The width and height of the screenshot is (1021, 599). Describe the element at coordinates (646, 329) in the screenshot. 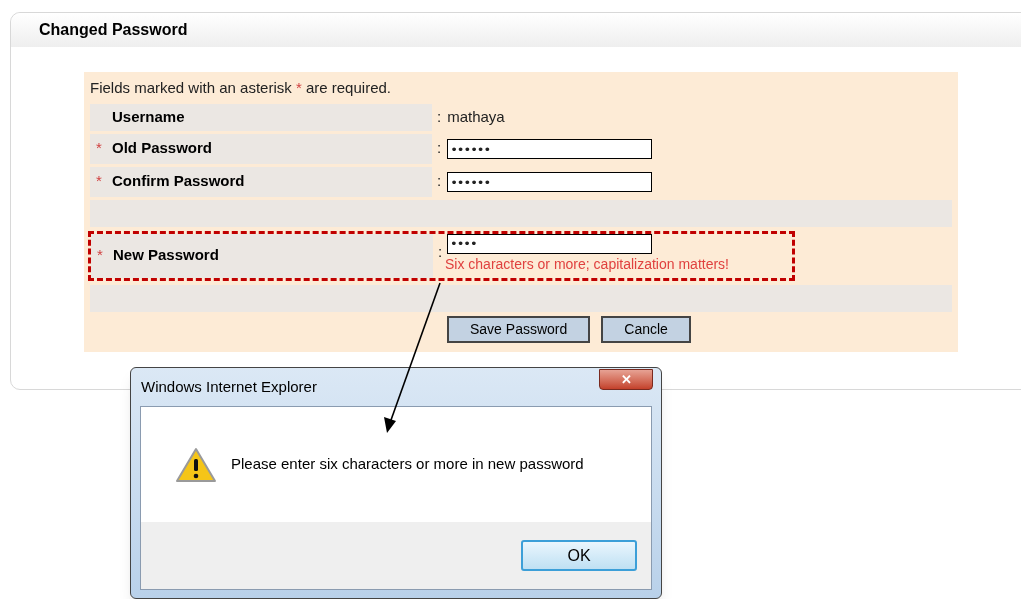

I see `cancel-button: Cancle` at that location.